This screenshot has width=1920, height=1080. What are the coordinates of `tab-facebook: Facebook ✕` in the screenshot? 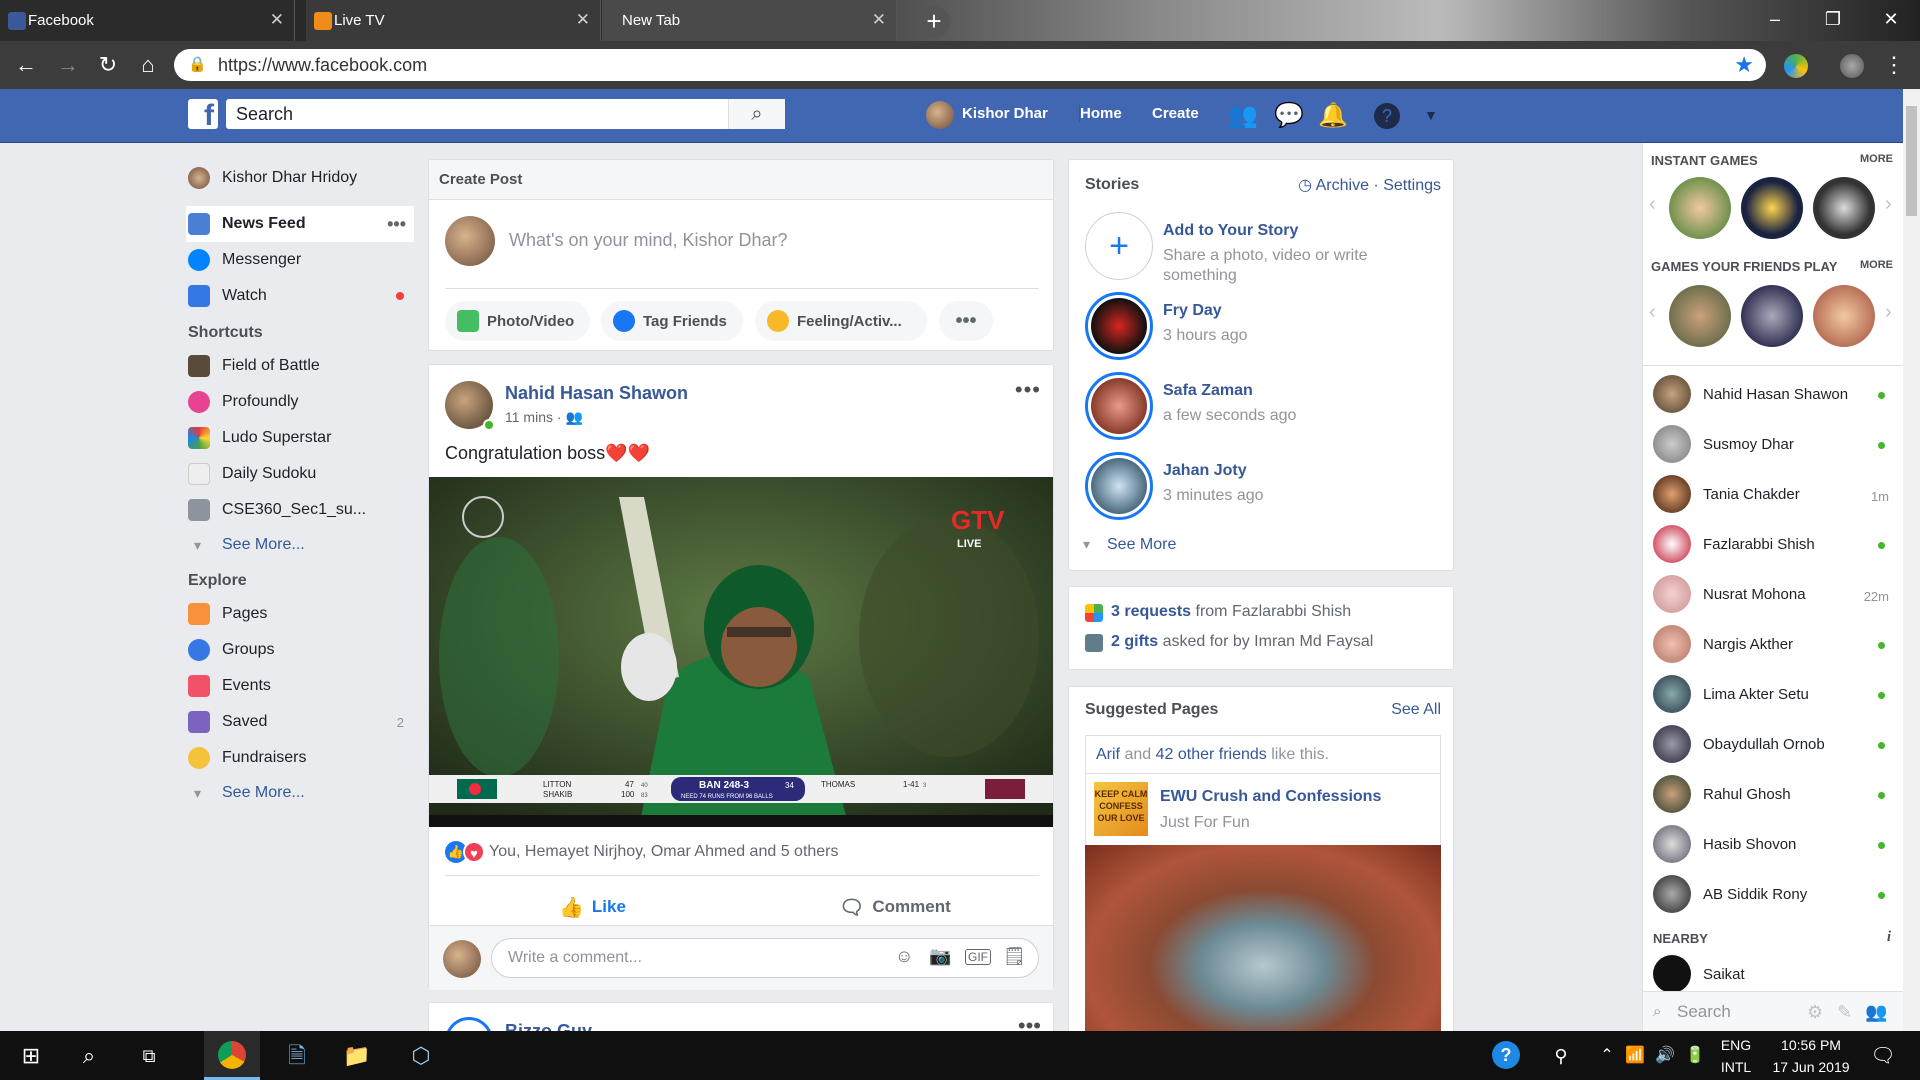 It's located at (147, 20).